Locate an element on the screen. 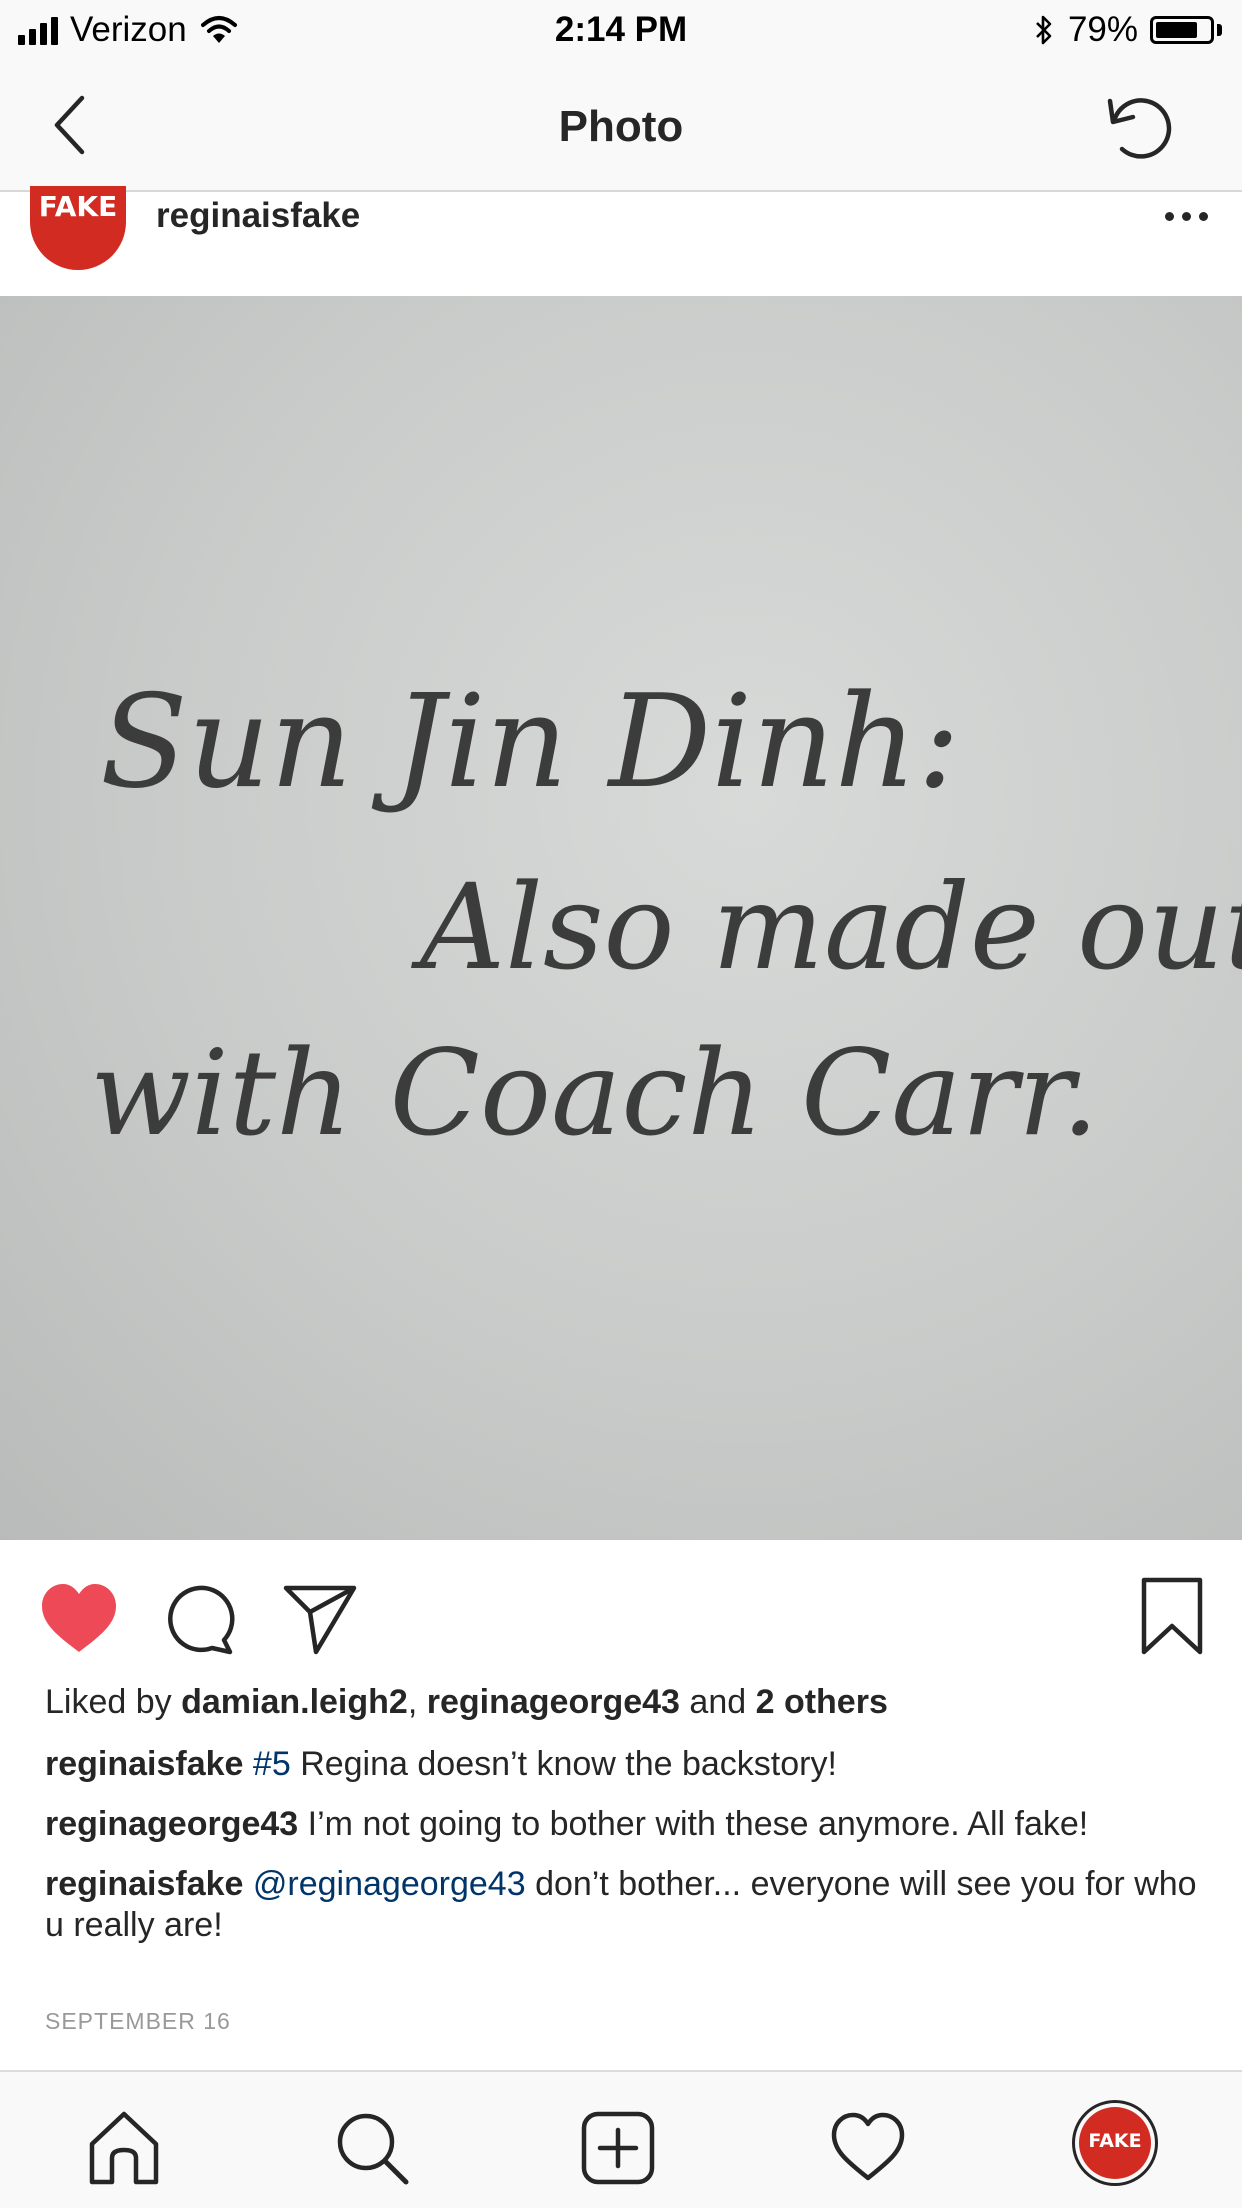 This screenshot has height=2208, width=1242. status-right: 79% is located at coordinates (1128, 30).